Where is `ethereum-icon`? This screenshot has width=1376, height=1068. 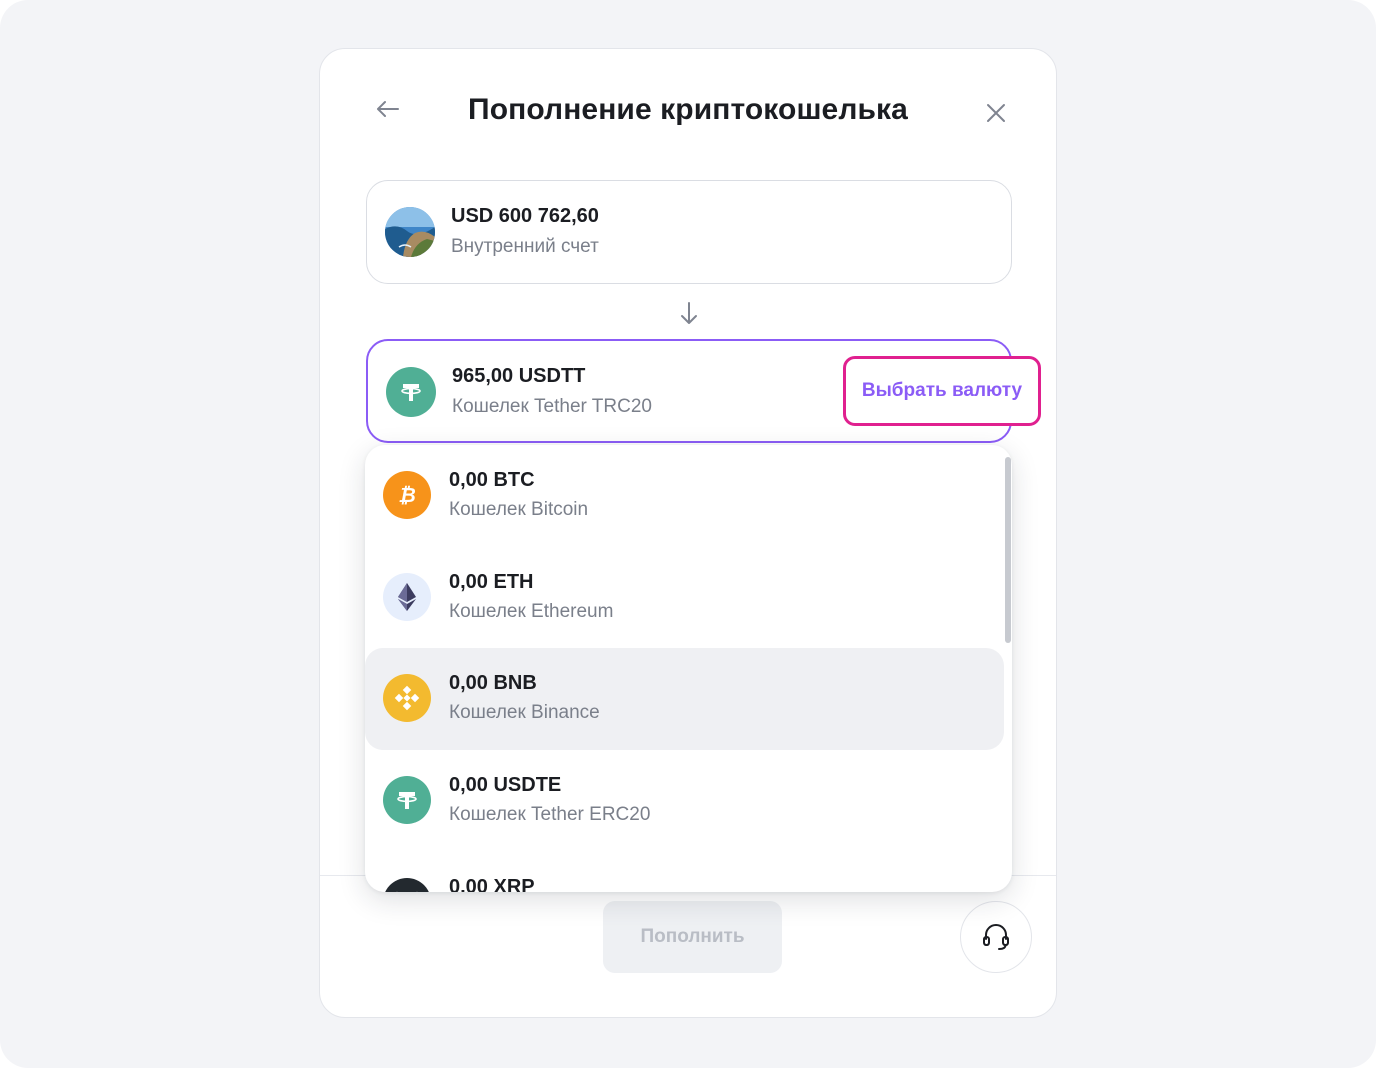
ethereum-icon is located at coordinates (407, 597).